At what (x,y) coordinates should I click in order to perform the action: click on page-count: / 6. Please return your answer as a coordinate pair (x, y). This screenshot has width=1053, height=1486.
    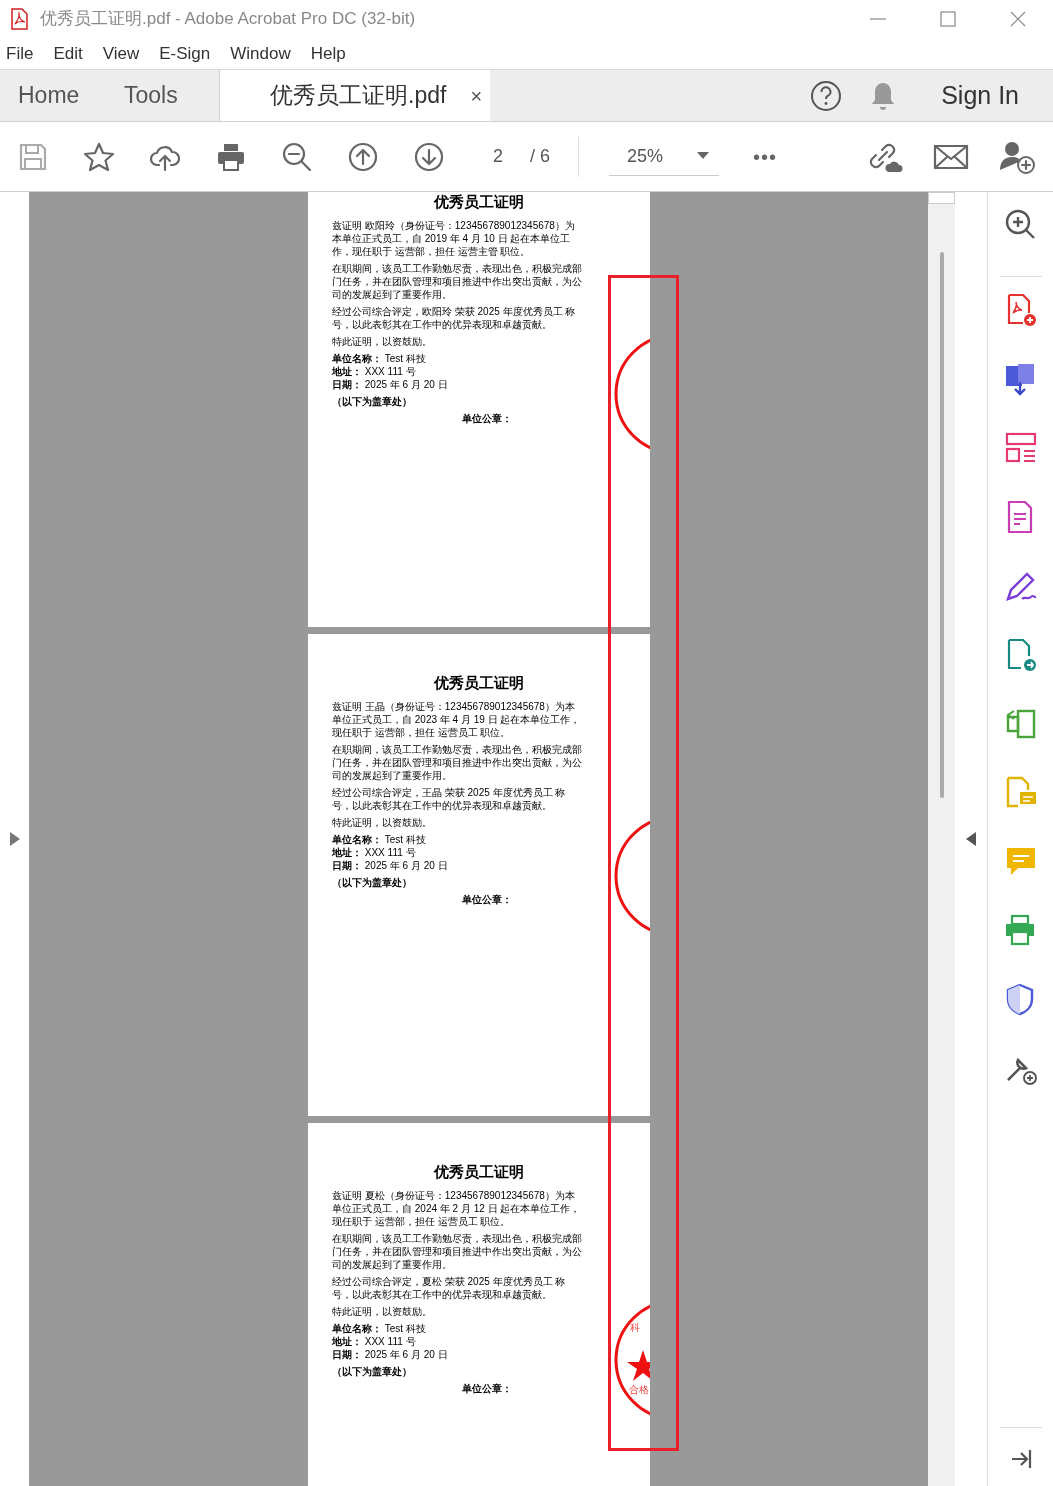
    Looking at the image, I should click on (540, 156).